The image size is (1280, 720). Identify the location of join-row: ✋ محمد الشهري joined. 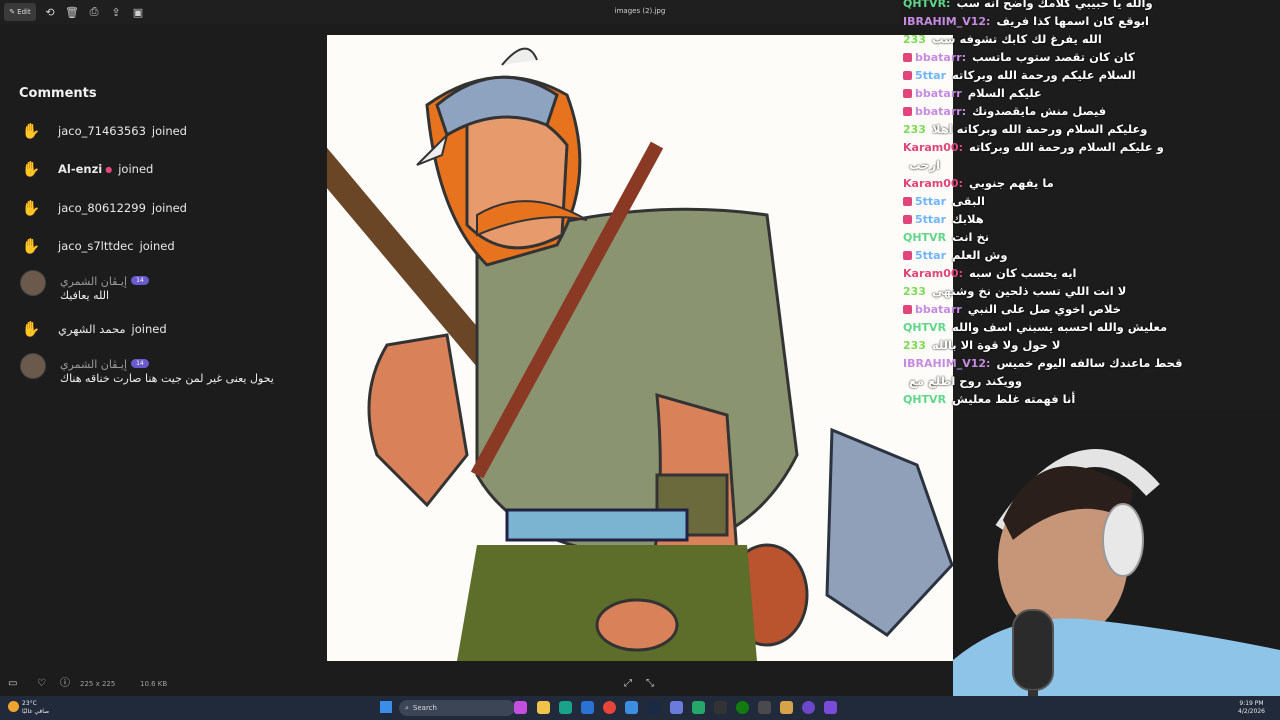
(93, 329).